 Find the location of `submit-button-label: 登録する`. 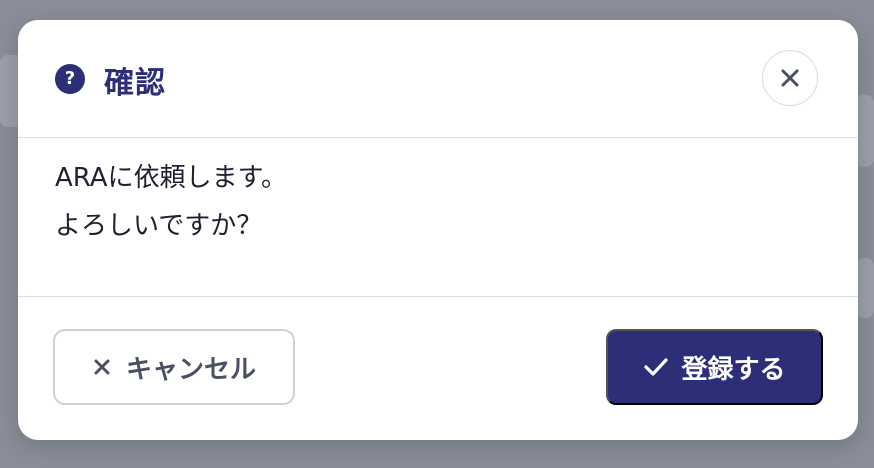

submit-button-label: 登録する is located at coordinates (733, 368).